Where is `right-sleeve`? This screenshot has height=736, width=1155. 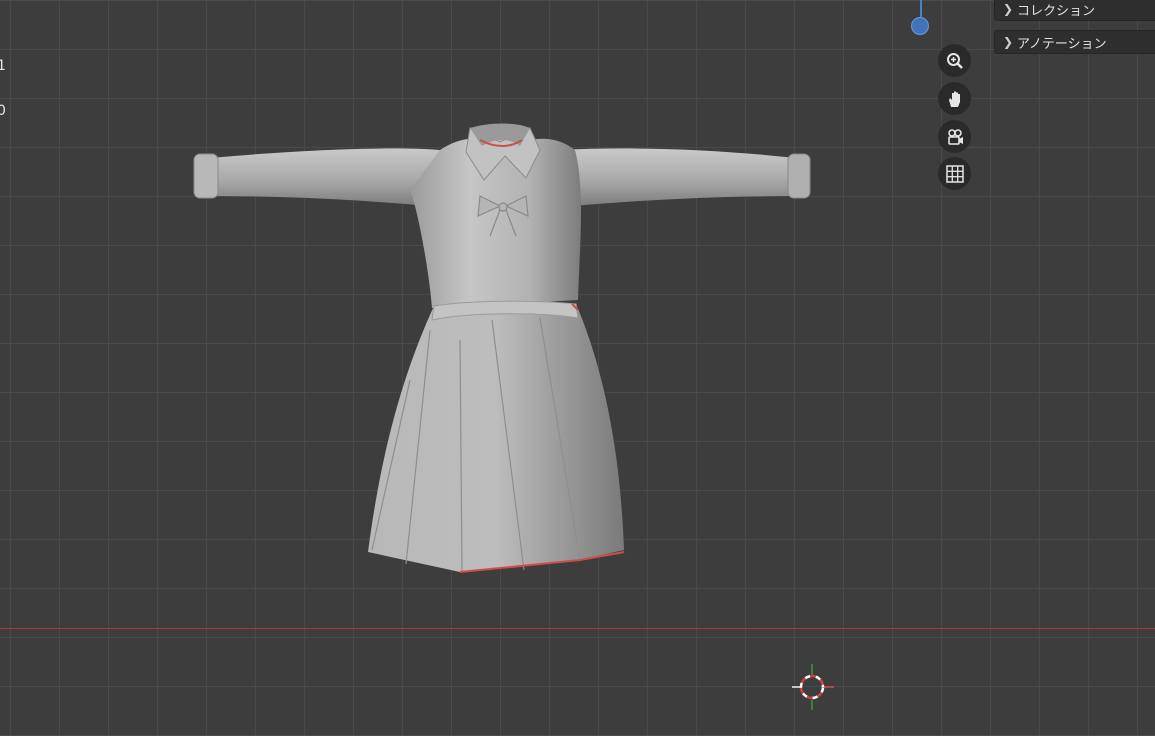
right-sleeve is located at coordinates (678, 177).